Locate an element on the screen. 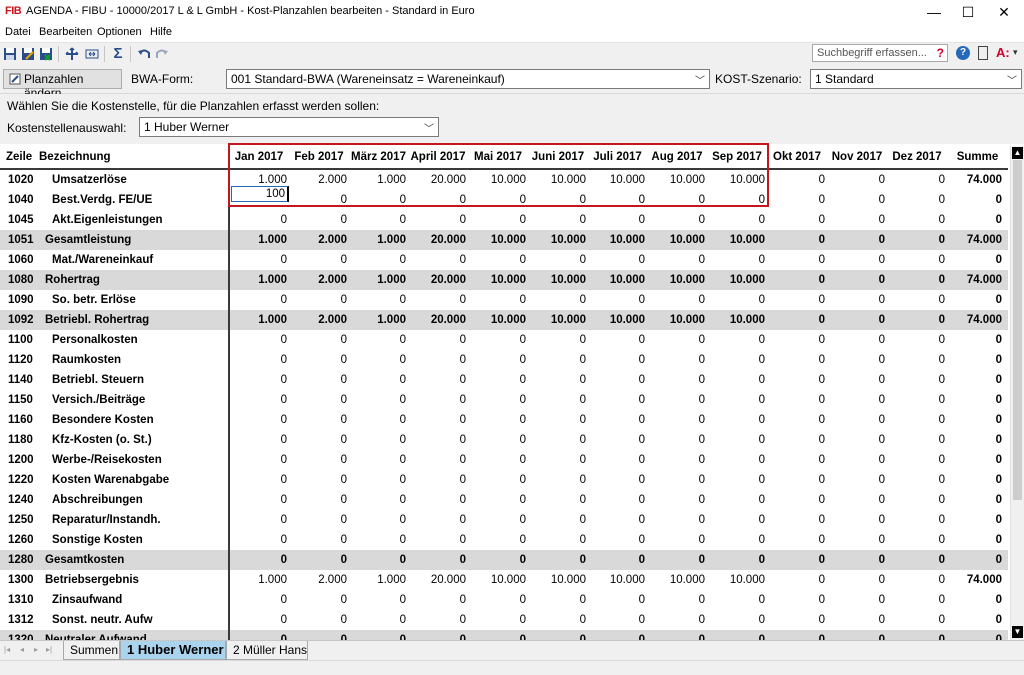 The height and width of the screenshot is (675, 1024). save-close-icon is located at coordinates (46, 53).